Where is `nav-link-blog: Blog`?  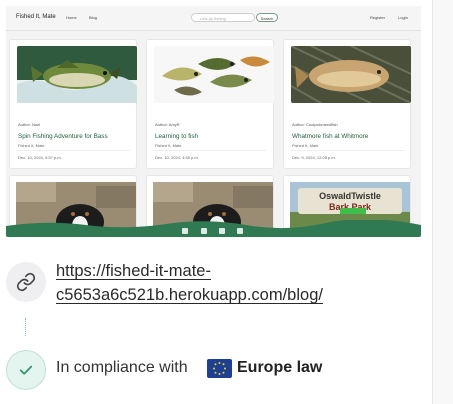
nav-link-blog: Blog is located at coordinates (93, 17).